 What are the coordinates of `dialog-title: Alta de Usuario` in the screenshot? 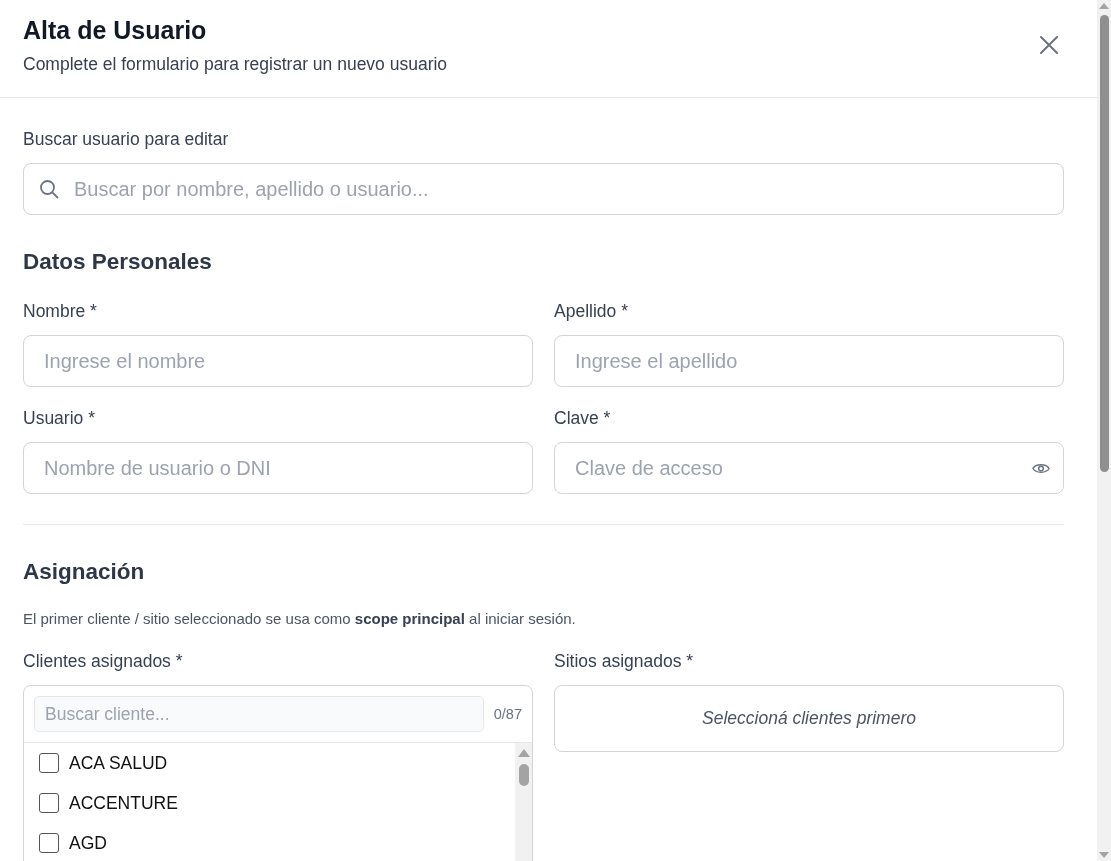 It's located at (115, 30).